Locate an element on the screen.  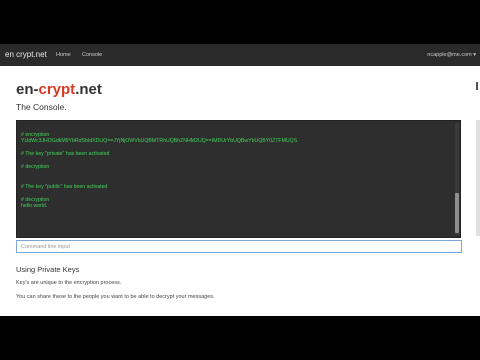
page-subtitle: The Console. is located at coordinates (41, 107).